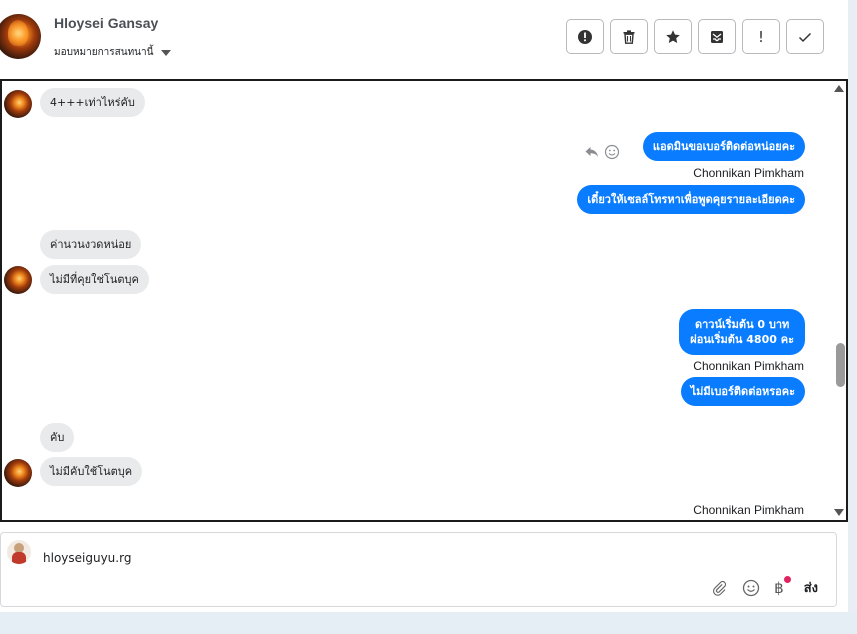  Describe the element at coordinates (418, 569) in the screenshot. I see `message-composer: ฿ ส่ง` at that location.